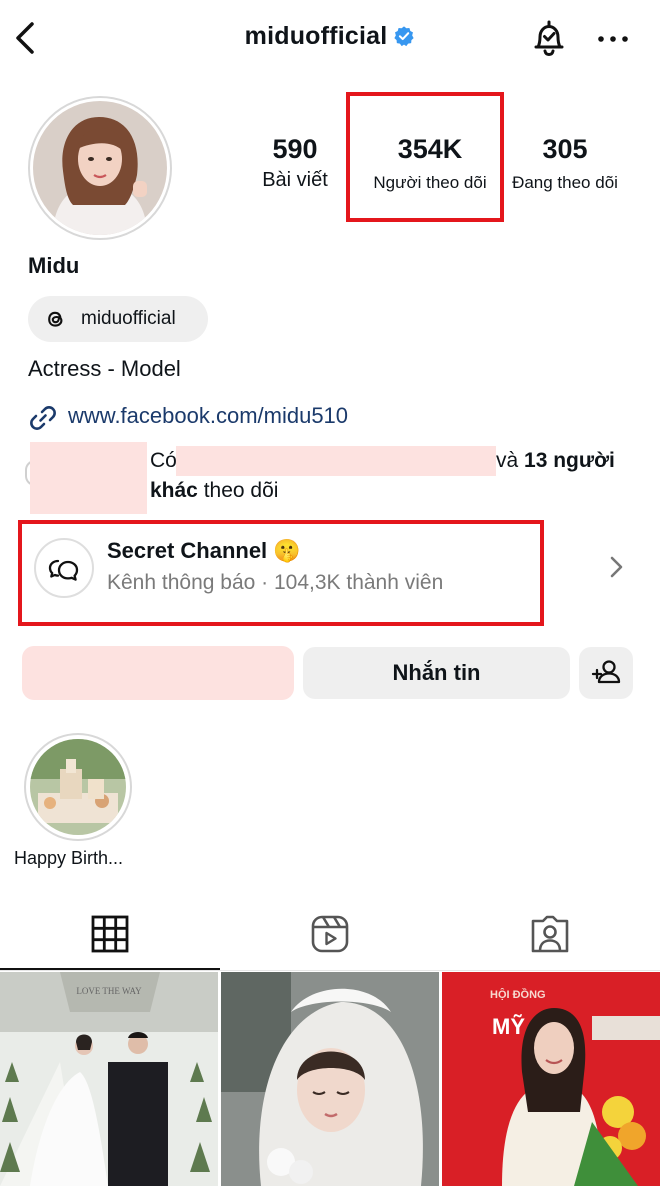 The width and height of the screenshot is (660, 1186). I want to click on stat-posts: 590 Bài viết, so click(295, 163).